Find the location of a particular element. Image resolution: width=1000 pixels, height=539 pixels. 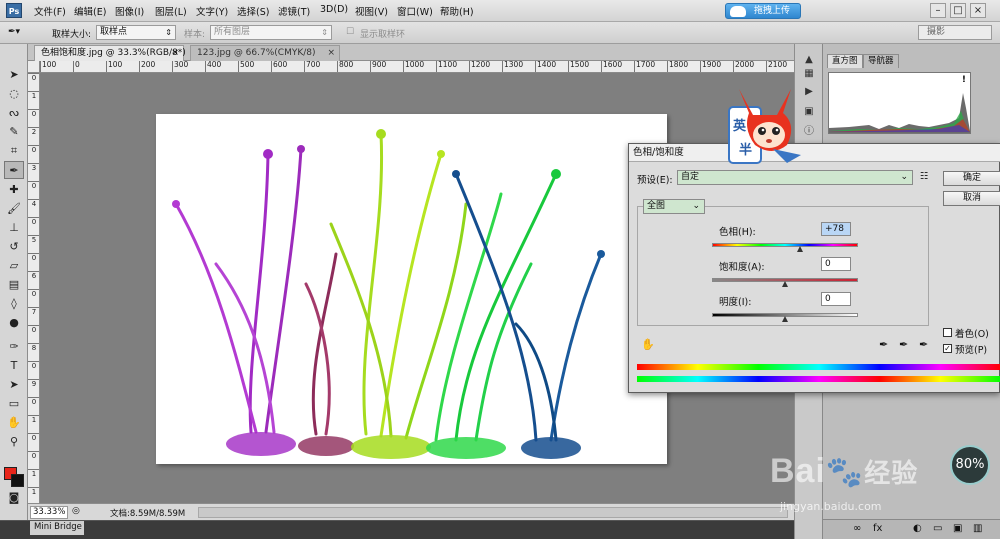

tab-hue-saturation-doc: 色相饱和度.jpg @ 33.3%(RGB/8*) × is located at coordinates (110, 53).